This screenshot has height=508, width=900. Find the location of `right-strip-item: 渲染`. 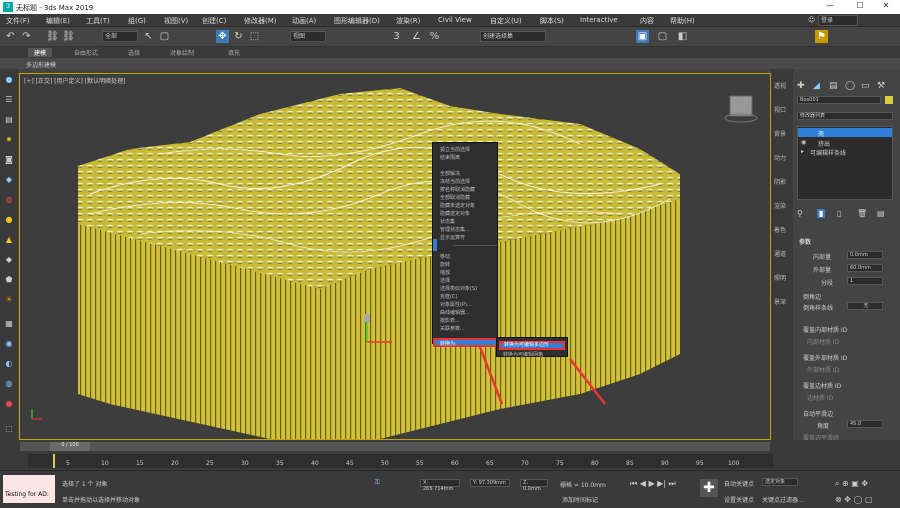

right-strip-item: 渲染 is located at coordinates (780, 205).